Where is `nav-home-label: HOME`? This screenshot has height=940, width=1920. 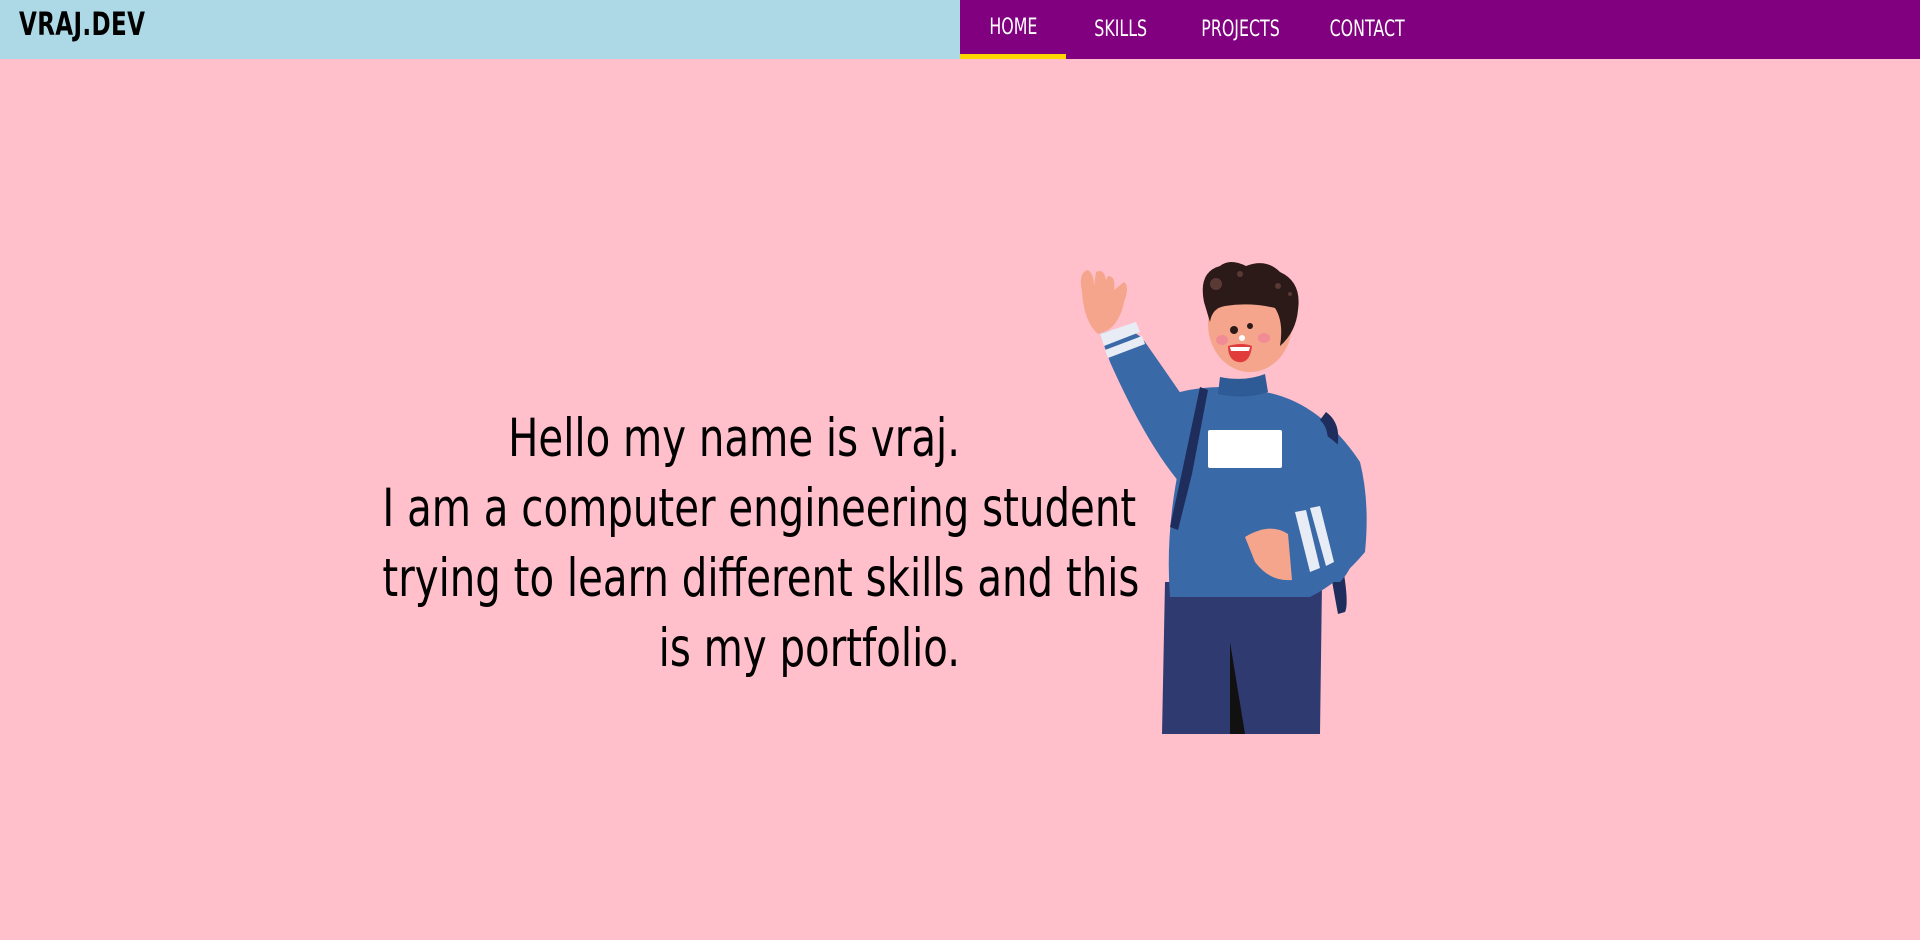
nav-home-label: HOME is located at coordinates (1013, 27).